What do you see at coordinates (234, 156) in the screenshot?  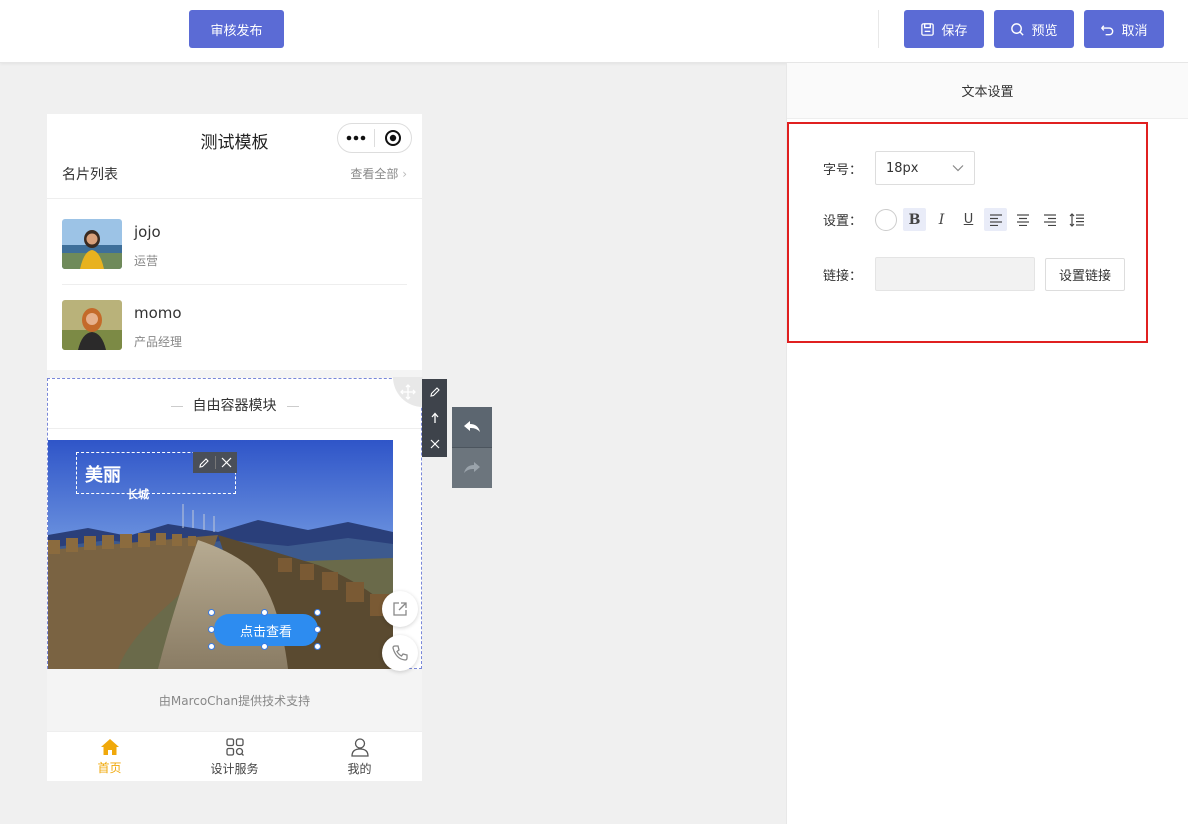 I see `phone-header: 测试模板 名片列表 查看全部 ›` at bounding box center [234, 156].